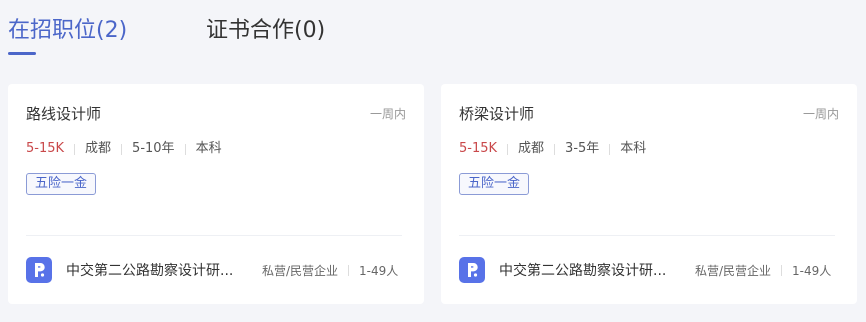 The height and width of the screenshot is (322, 866). I want to click on tab-open-positions: 在招职位(2), so click(67, 31).